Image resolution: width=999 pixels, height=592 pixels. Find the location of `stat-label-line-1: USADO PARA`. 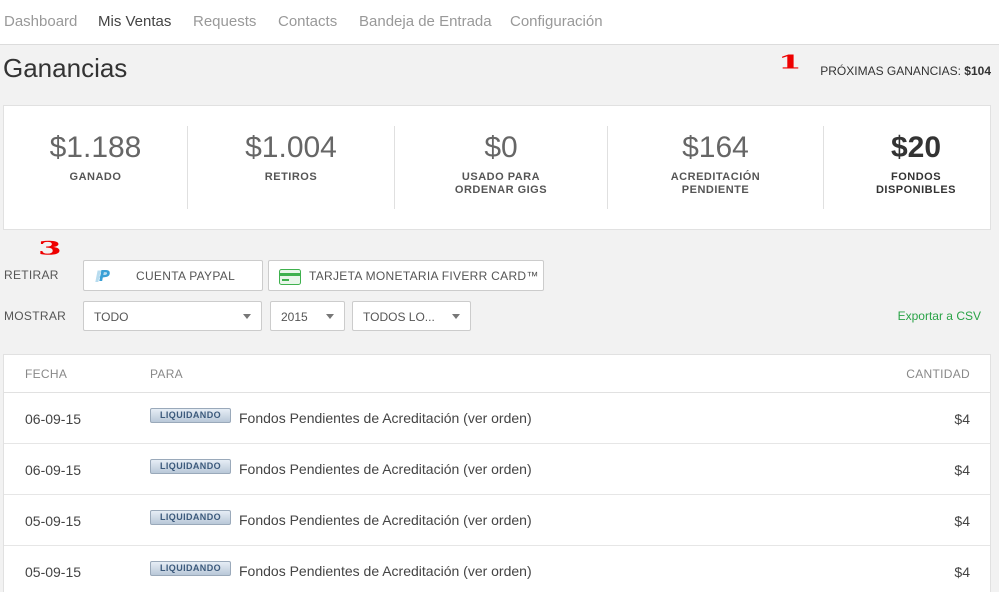

stat-label-line-1: USADO PARA is located at coordinates (501, 177).